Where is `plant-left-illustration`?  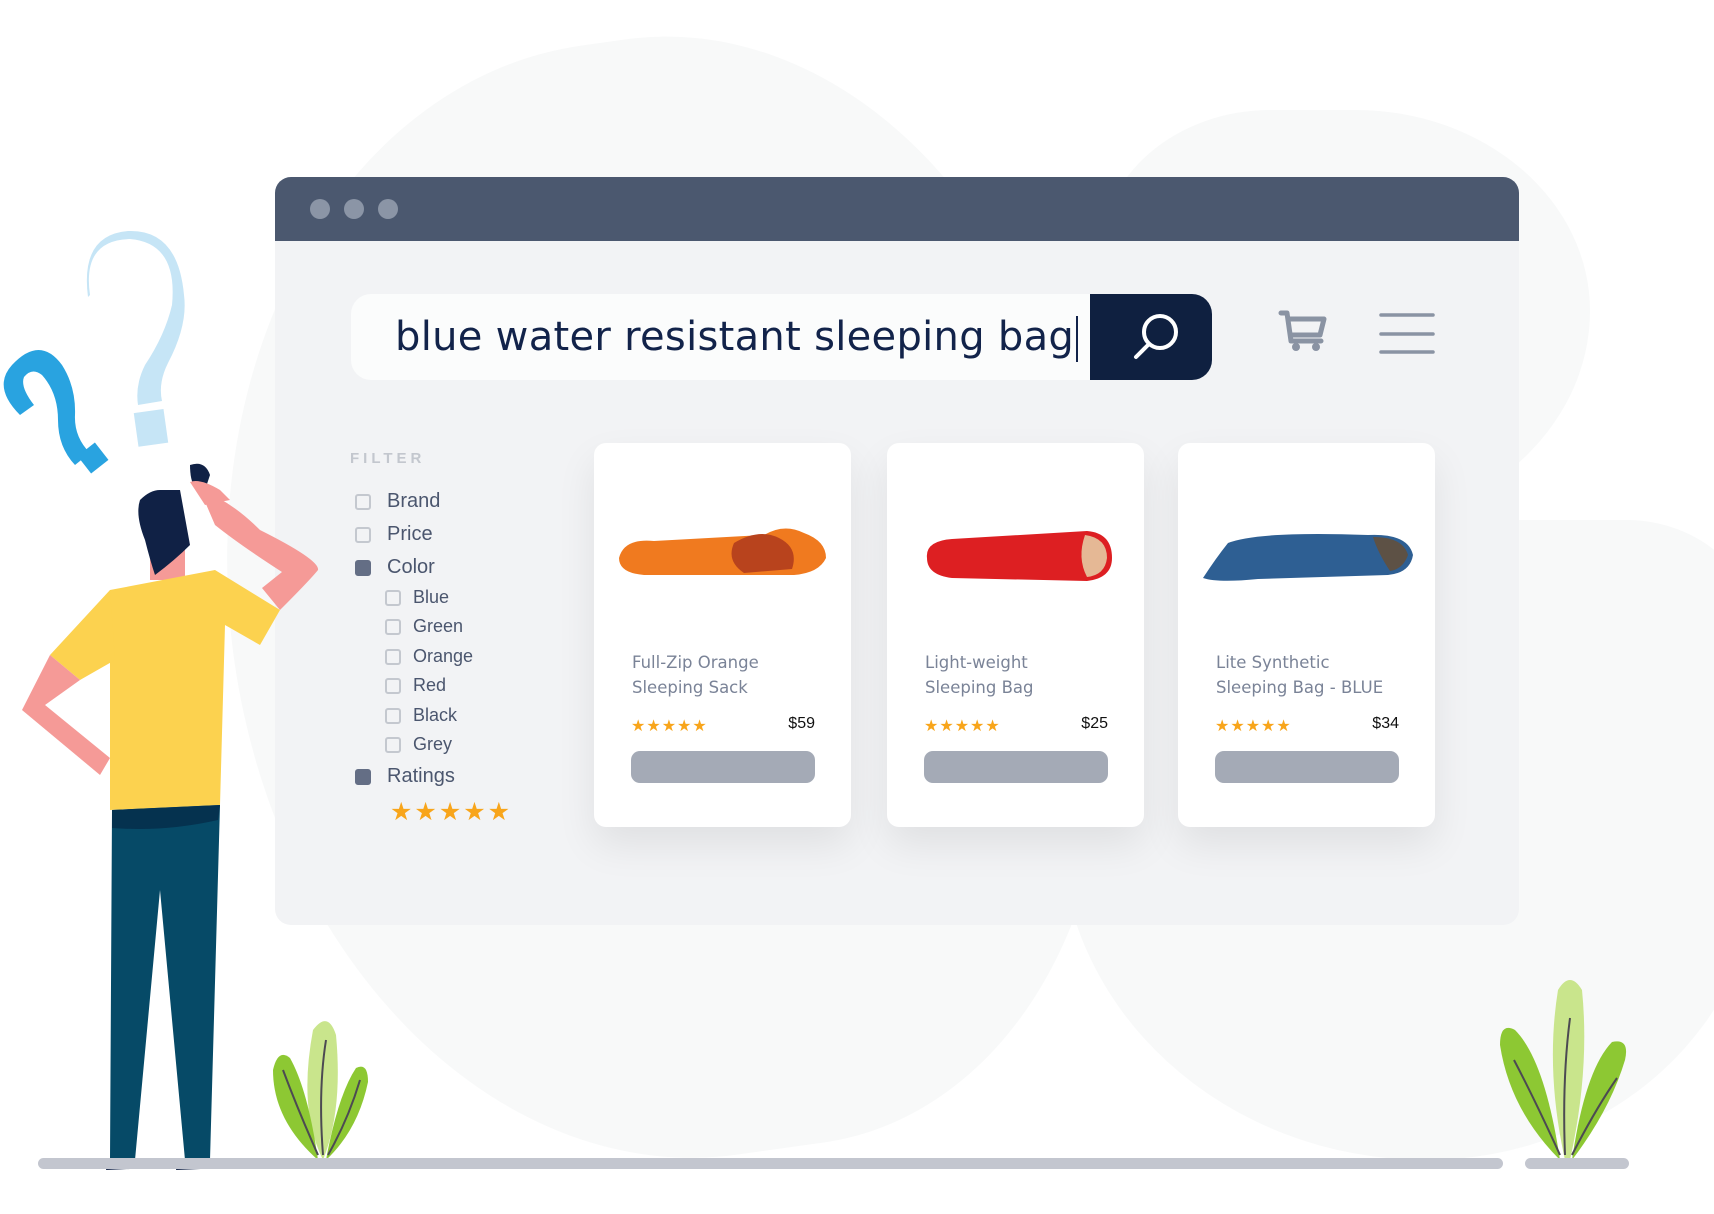 plant-left-illustration is located at coordinates (320, 1090).